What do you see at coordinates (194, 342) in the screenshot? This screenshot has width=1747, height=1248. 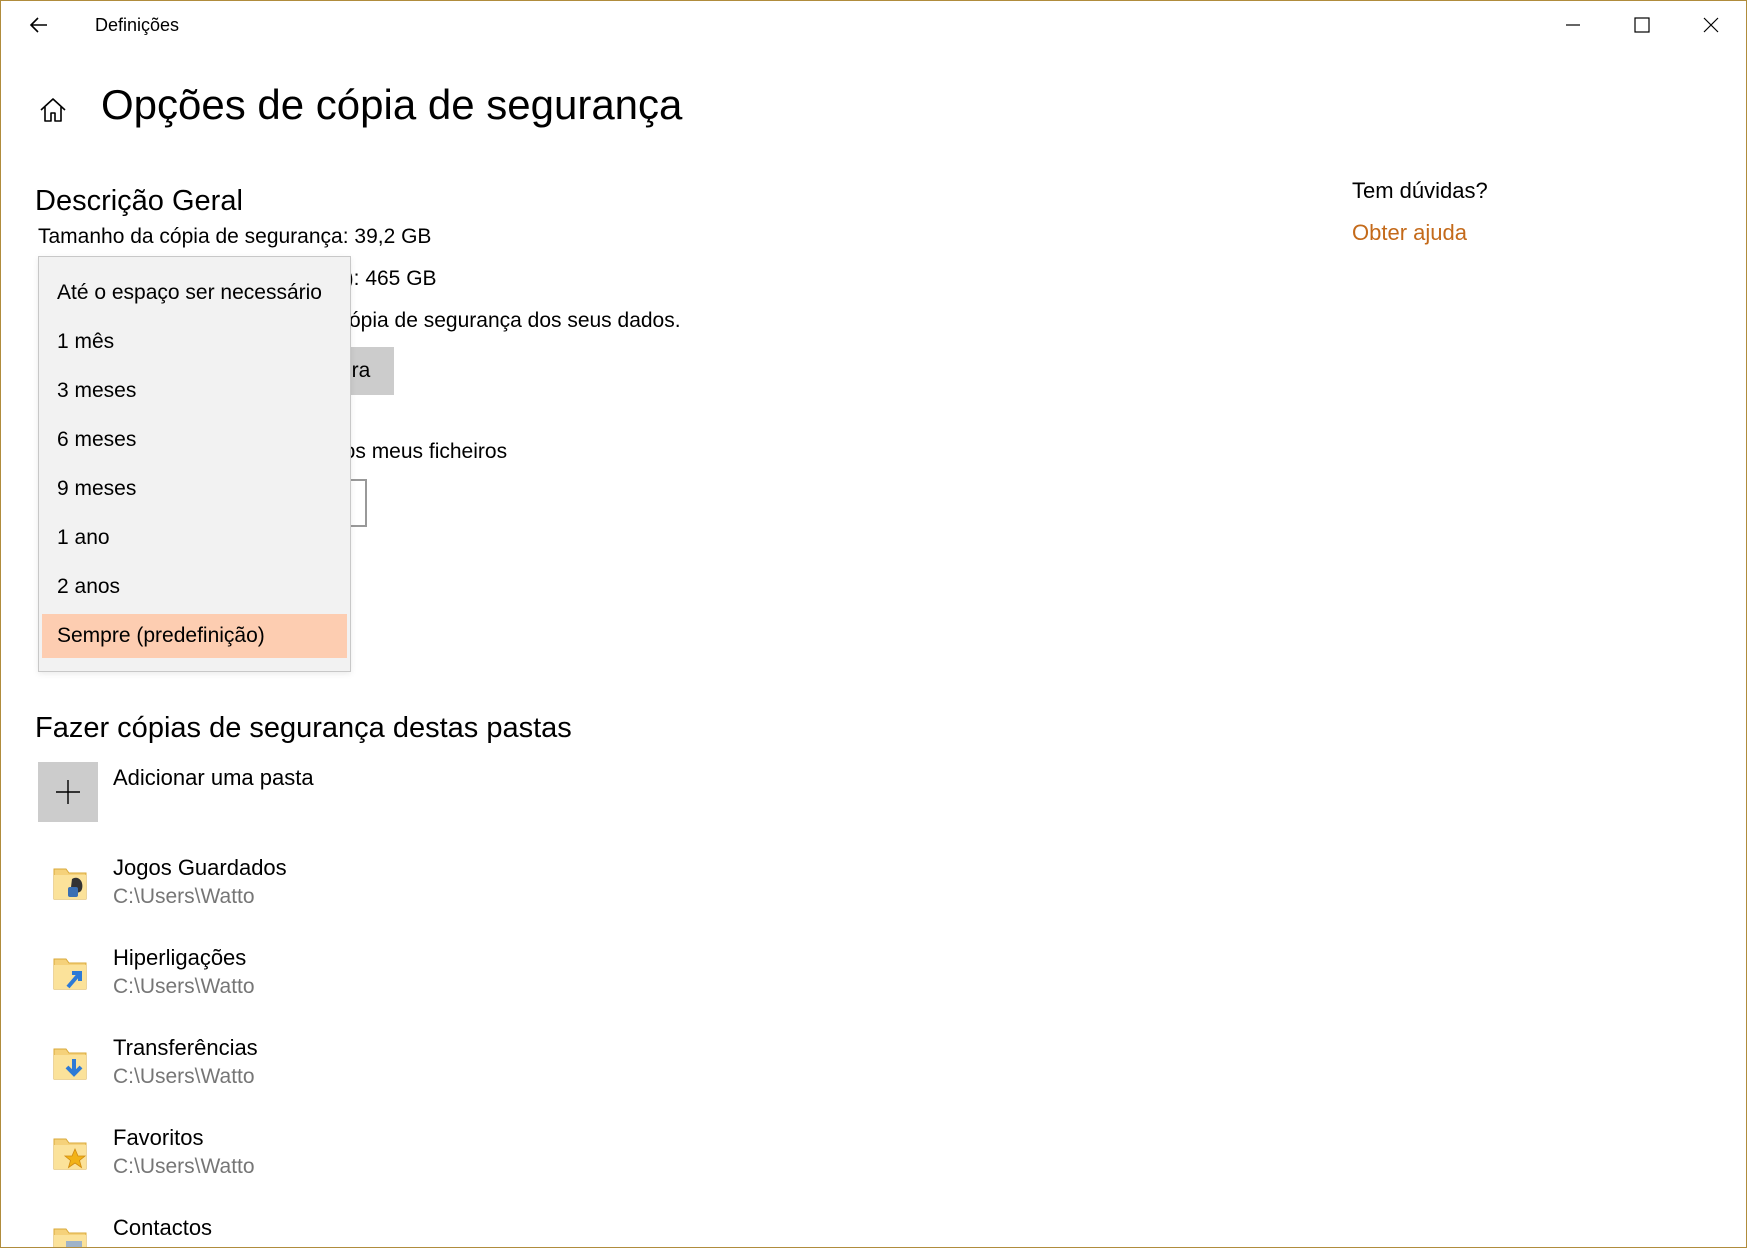 I see `dropdown-option: 1 mês` at bounding box center [194, 342].